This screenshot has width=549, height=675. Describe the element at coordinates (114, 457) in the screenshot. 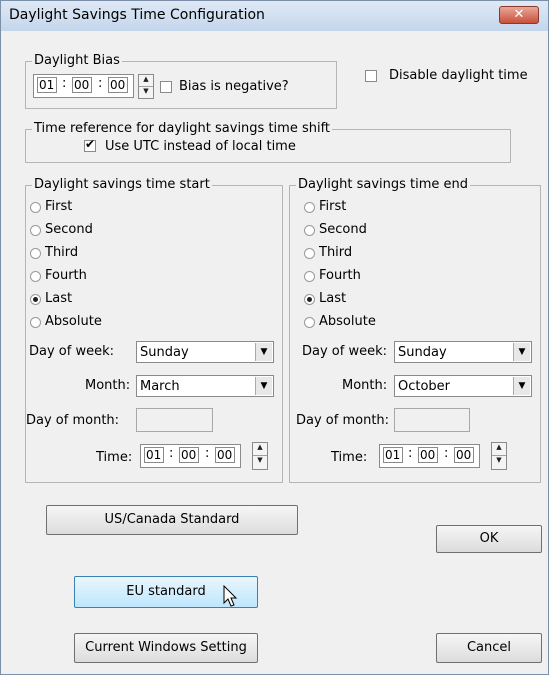

I see `start-time-label: Time:` at that location.